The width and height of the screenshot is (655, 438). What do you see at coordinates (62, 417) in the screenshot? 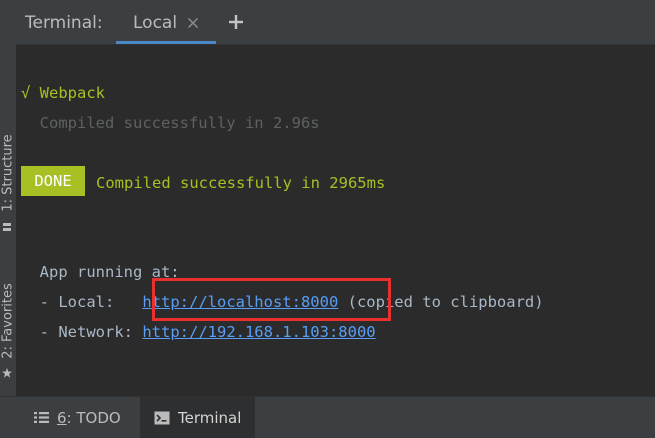
I see `todo-shortcut-number: 6` at bounding box center [62, 417].